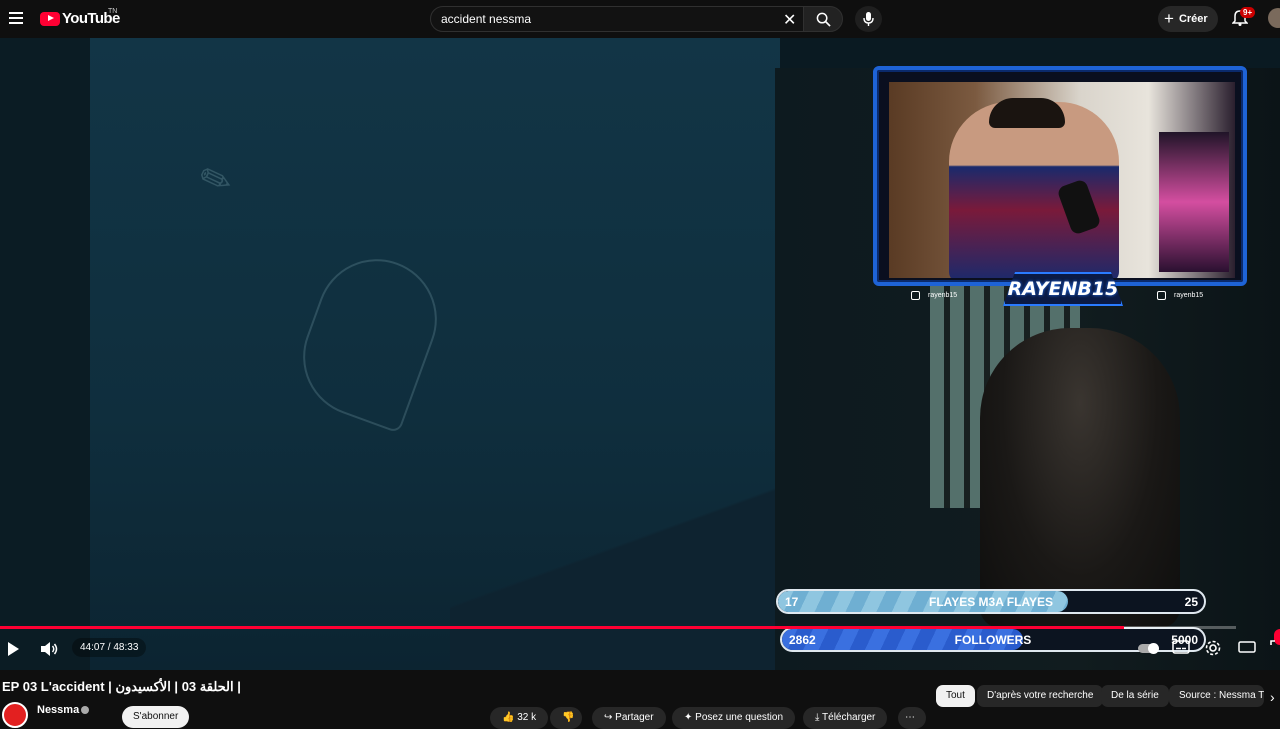  Describe the element at coordinates (789, 20) in the screenshot. I see `clear-search-icon: ✕` at that location.